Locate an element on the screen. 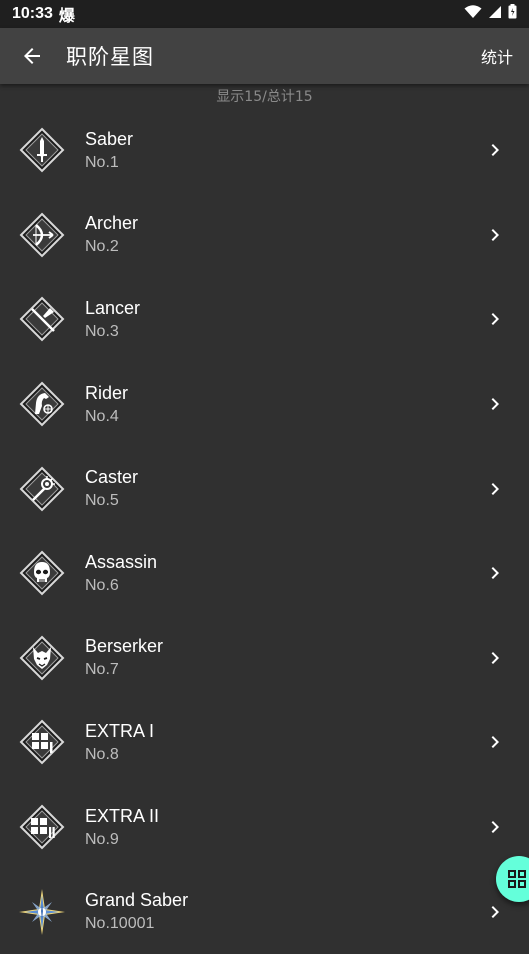  list-item: EXTRA I No.8 is located at coordinates (264, 742).